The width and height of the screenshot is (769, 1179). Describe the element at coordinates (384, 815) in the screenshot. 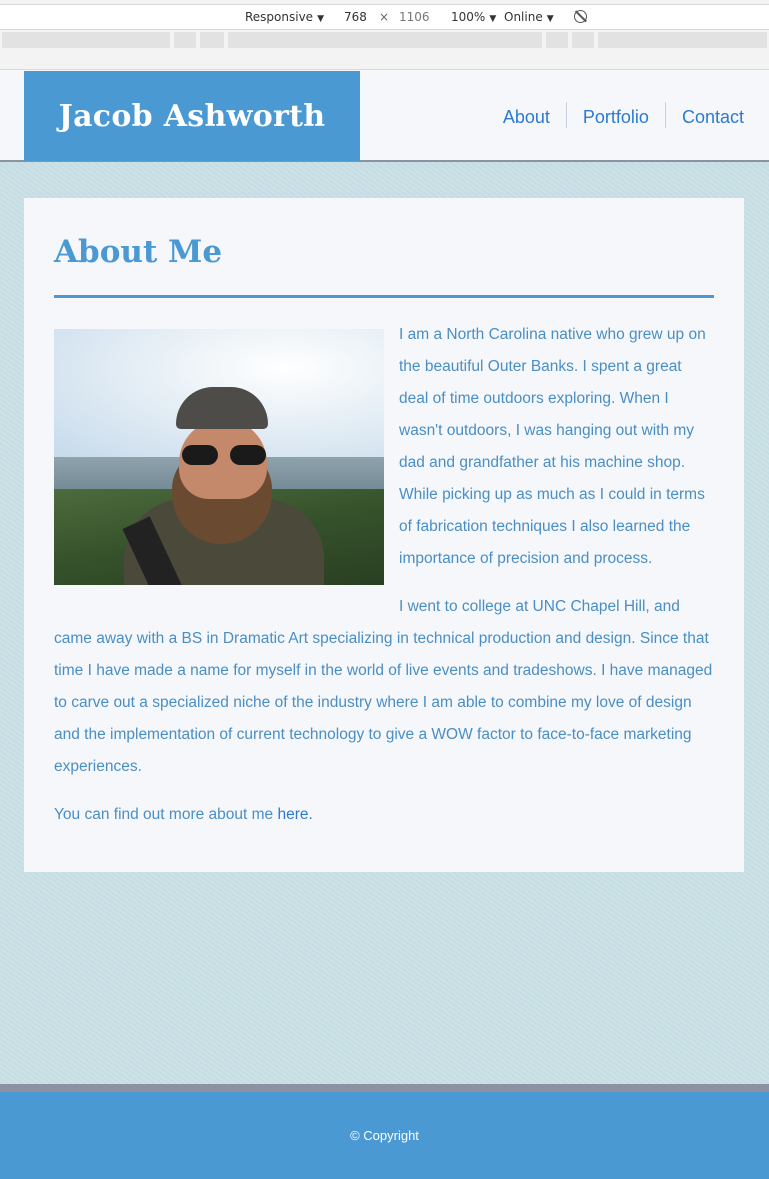

I see `about-more: You can find out more about me here.` at that location.